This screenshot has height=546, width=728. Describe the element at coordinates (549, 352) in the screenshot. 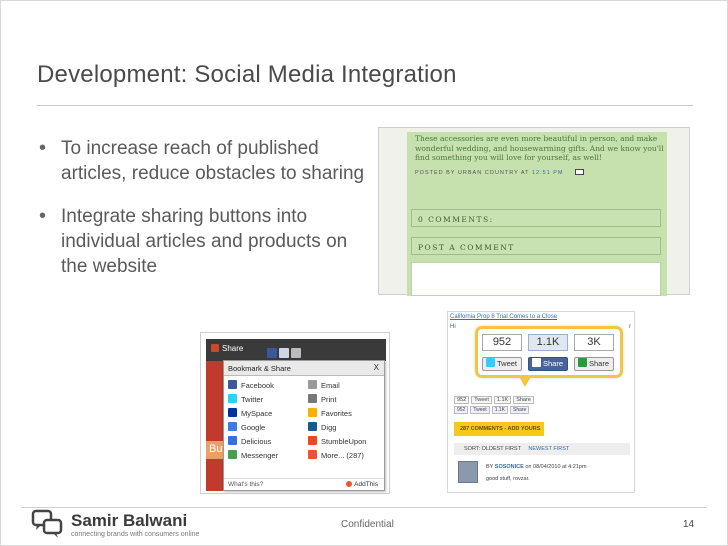

I see `share-callout: 952 1.1K 3K Tweet Share Share` at that location.